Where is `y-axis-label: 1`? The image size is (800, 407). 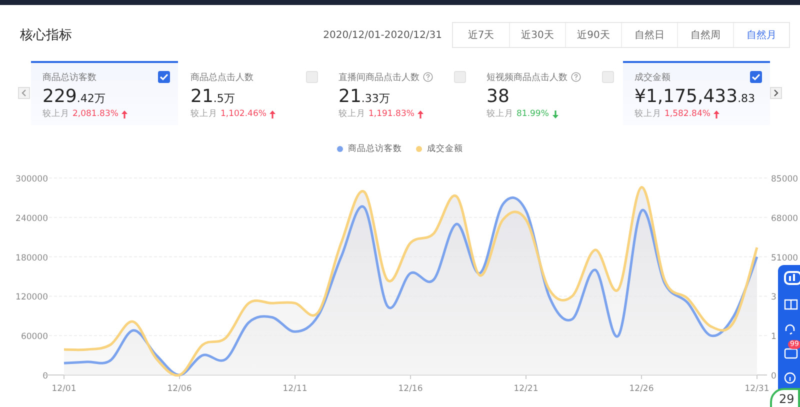 y-axis-label: 1 is located at coordinates (773, 337).